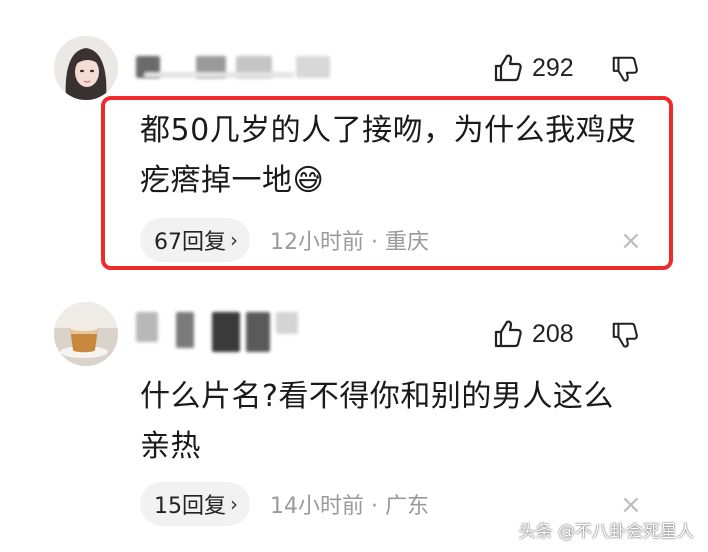  Describe the element at coordinates (606, 532) in the screenshot. I see `watermark: 头条 @不八卦会死星人` at that location.